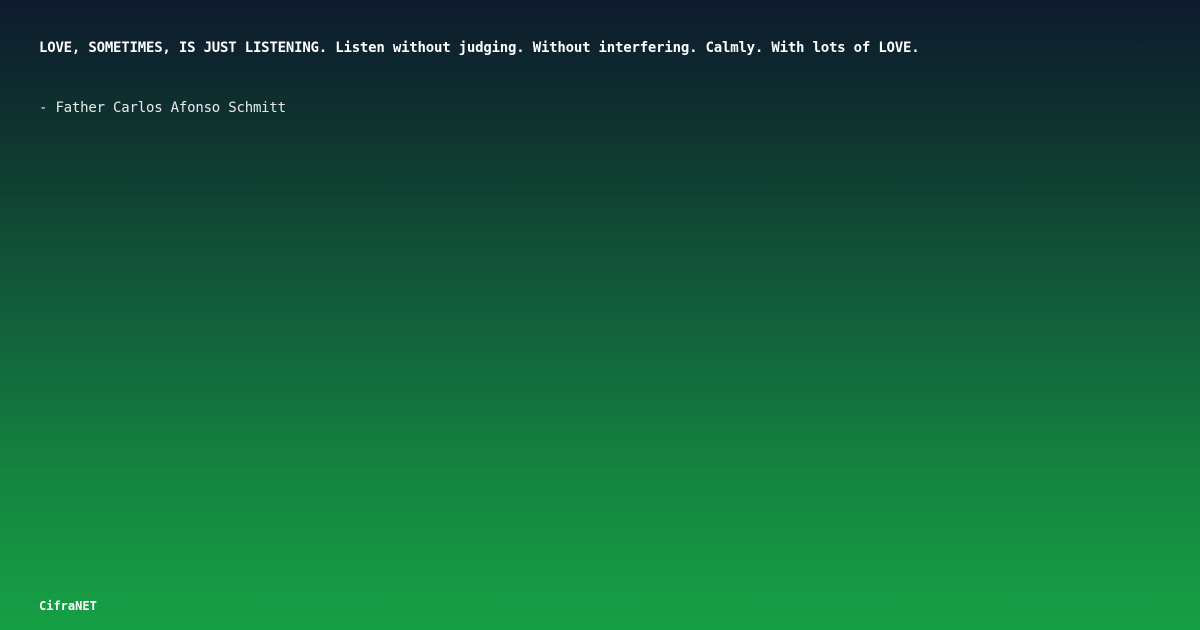 This screenshot has width=1200, height=630. I want to click on brand-logo-text: CifraNET, so click(68, 606).